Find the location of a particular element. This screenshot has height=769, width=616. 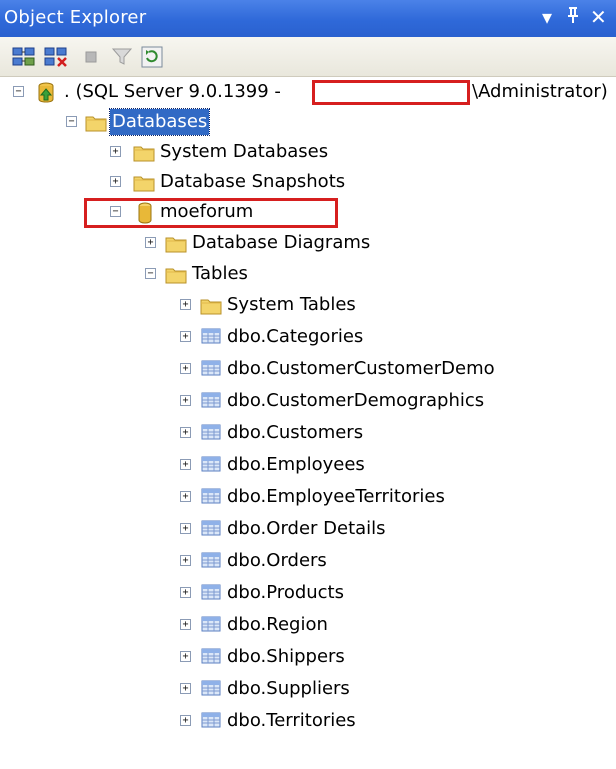

database-diagrams-label: Database Diagrams is located at coordinates (281, 242).